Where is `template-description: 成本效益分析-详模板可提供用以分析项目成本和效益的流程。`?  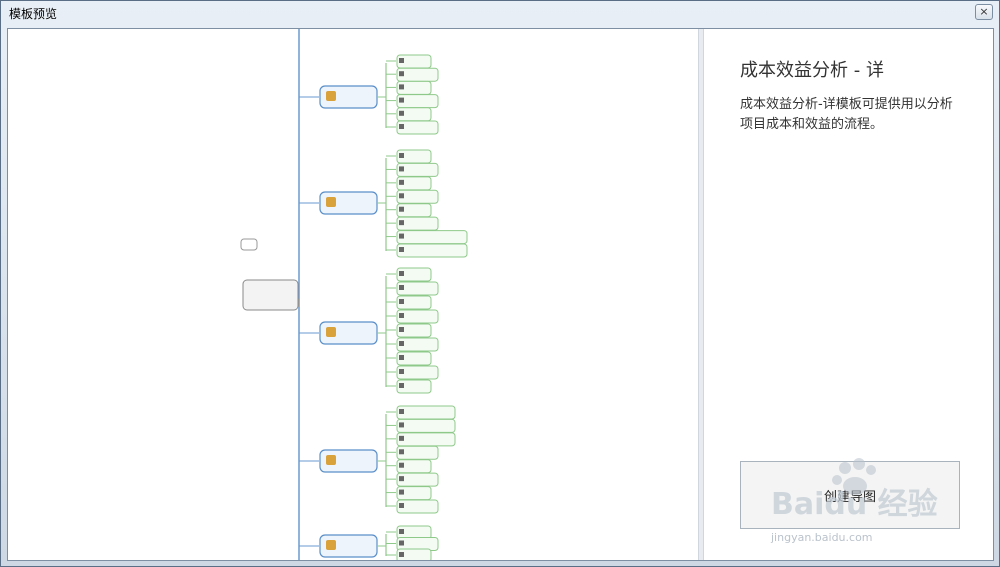
template-description: 成本效益分析-详模板可提供用以分析项目成本和效益的流程。 is located at coordinates (846, 114).